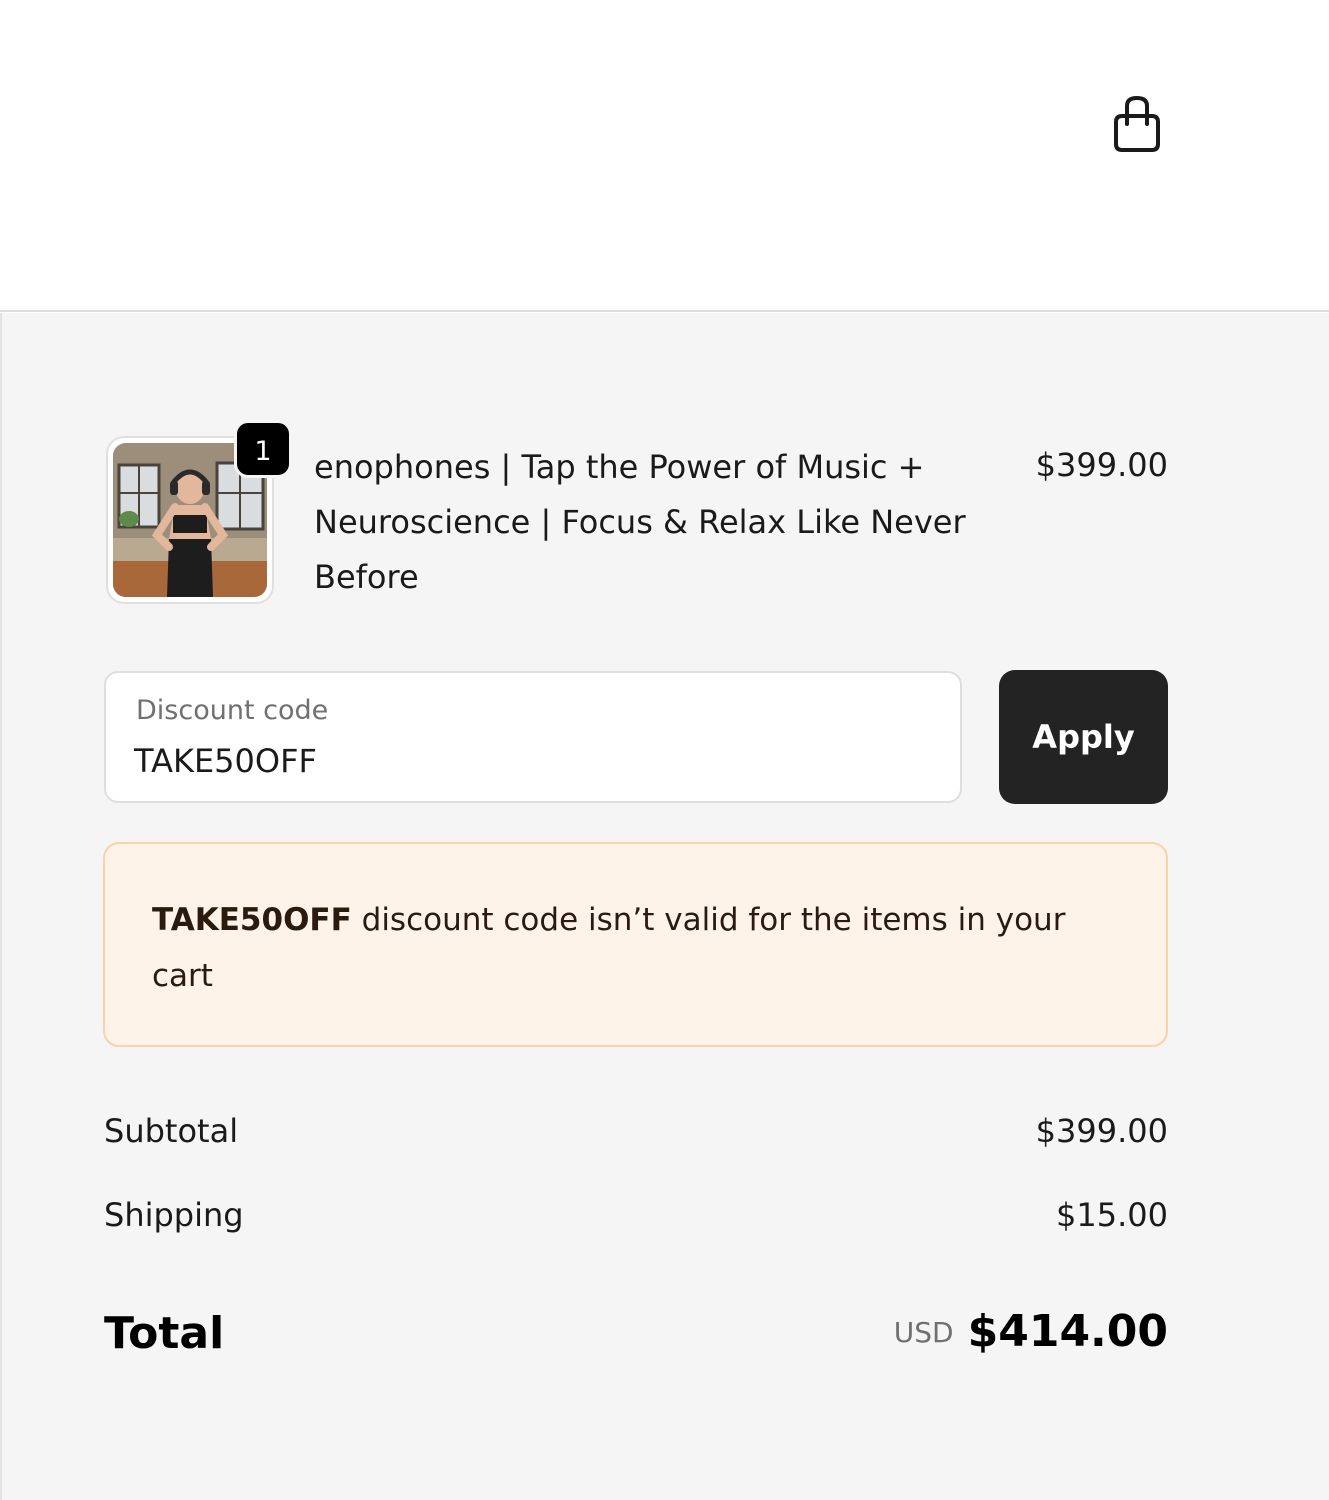 The width and height of the screenshot is (1329, 1500). I want to click on discount-code-field: Discount code, so click(533, 737).